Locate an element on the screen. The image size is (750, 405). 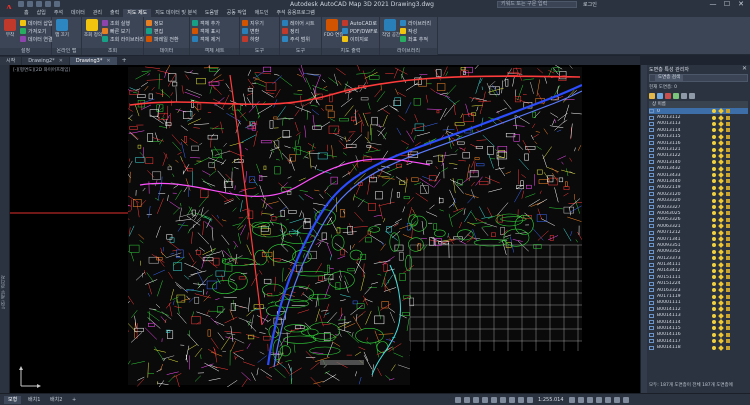
command-line is located at coordinates (342, 362).